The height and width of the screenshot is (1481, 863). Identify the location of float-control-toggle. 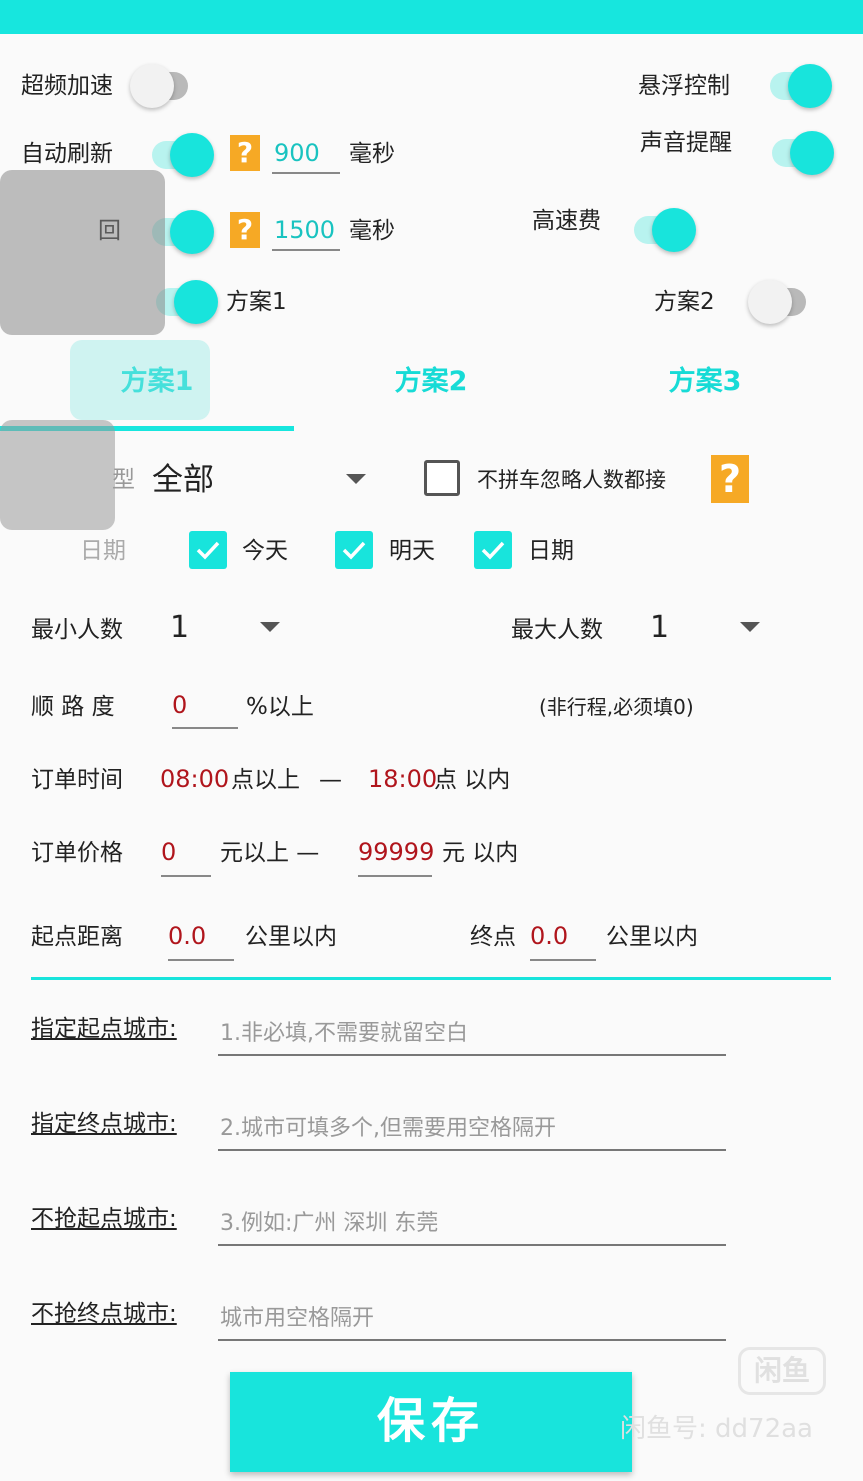
(799, 86).